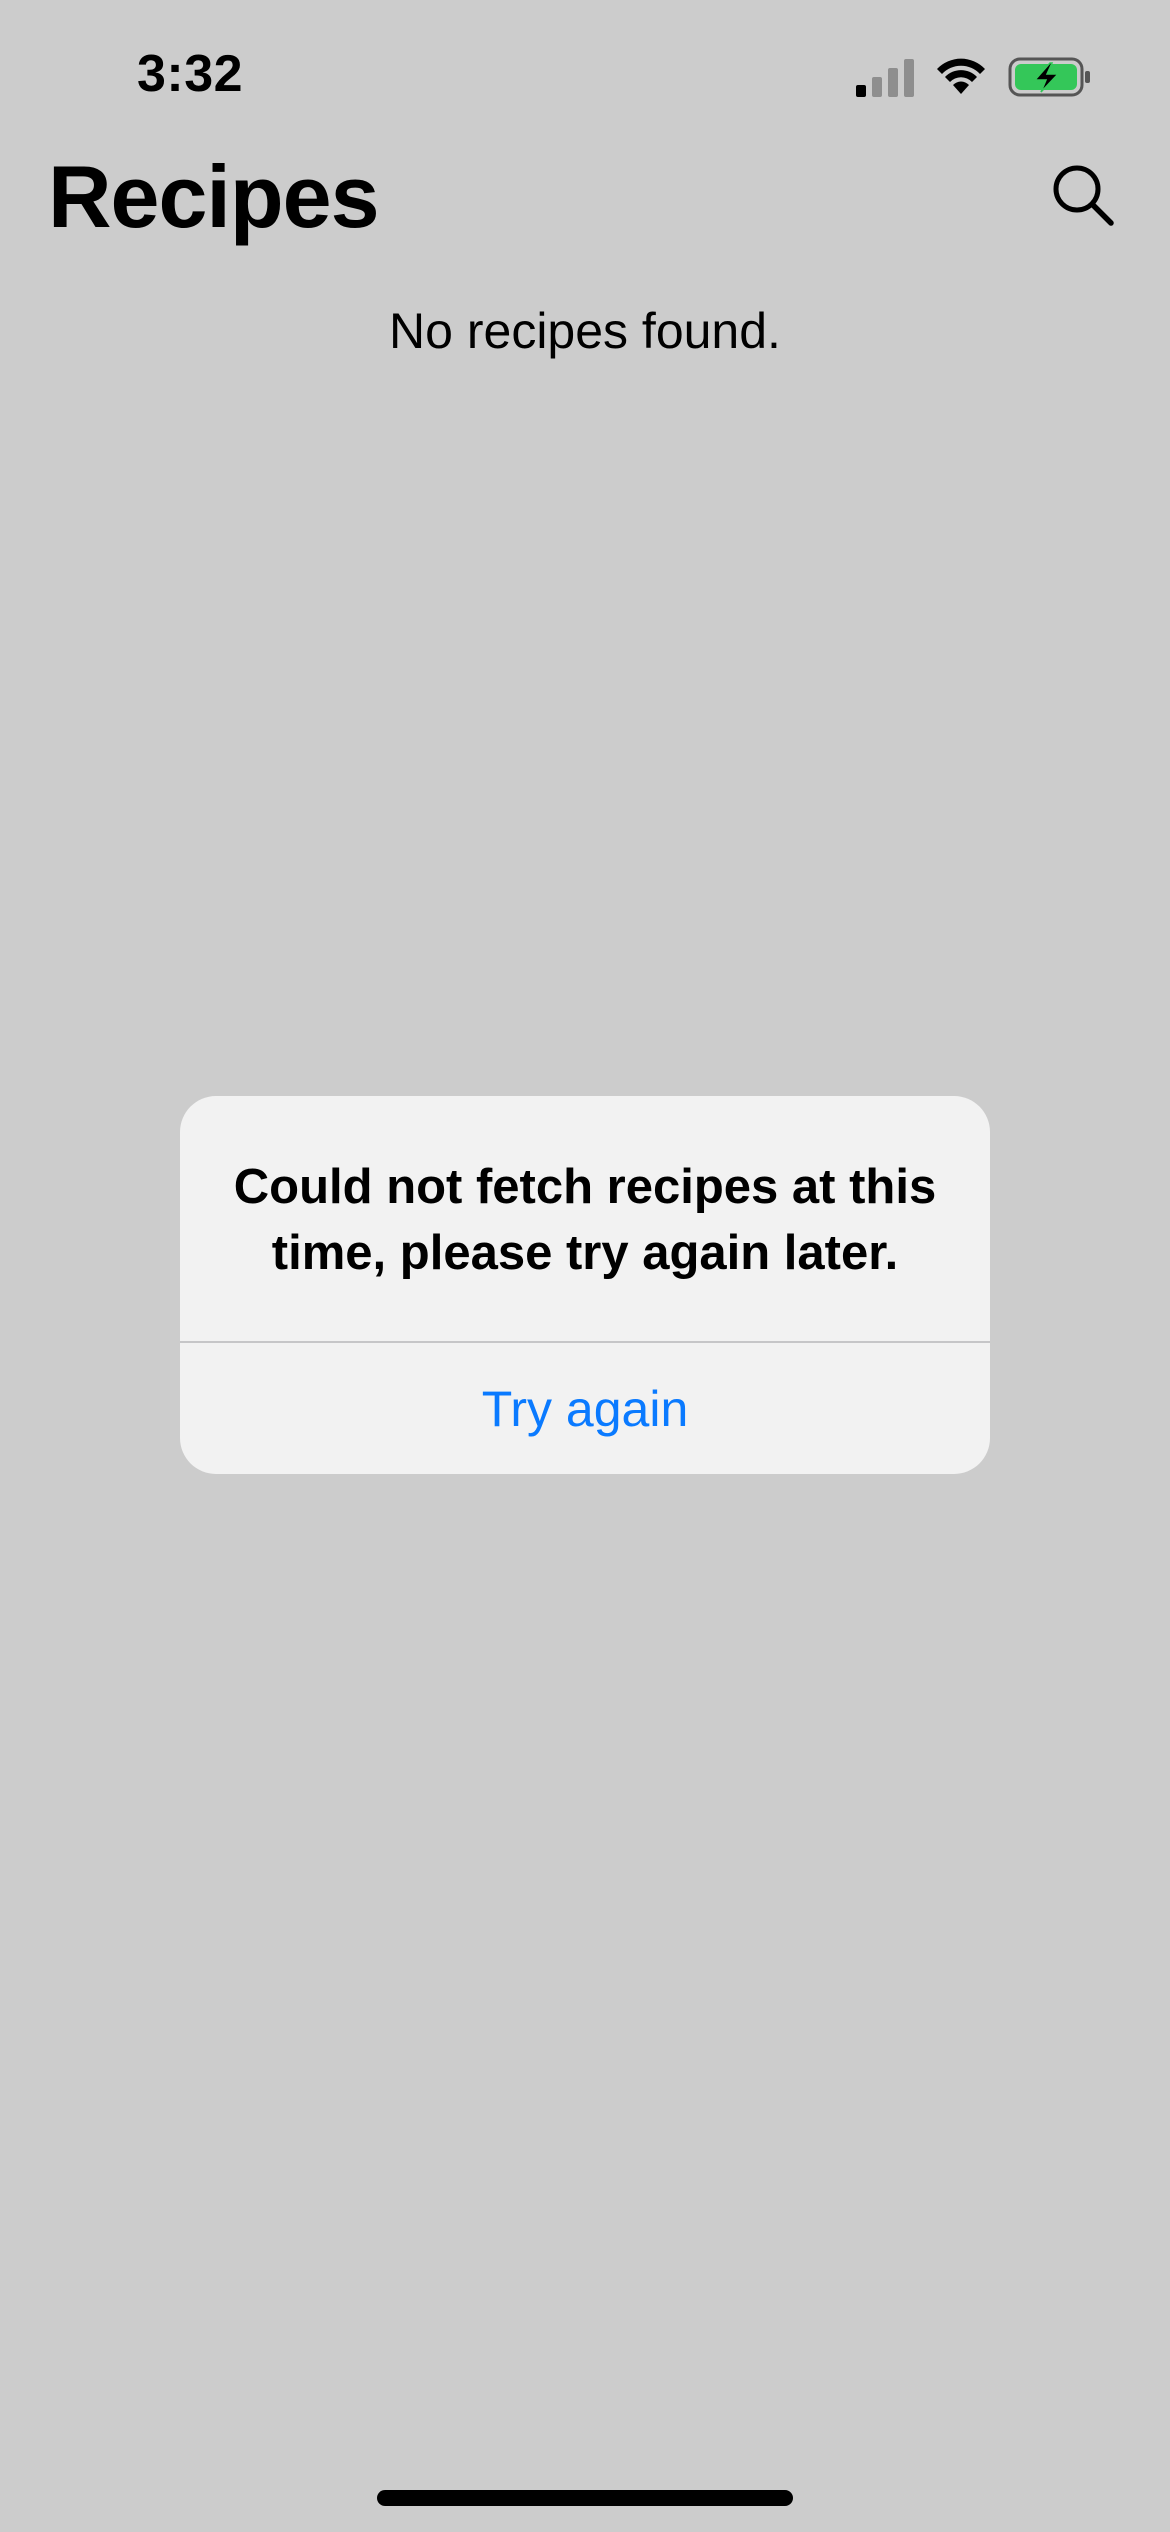 The width and height of the screenshot is (1170, 2532). I want to click on empty-state-message: No recipes found., so click(585, 331).